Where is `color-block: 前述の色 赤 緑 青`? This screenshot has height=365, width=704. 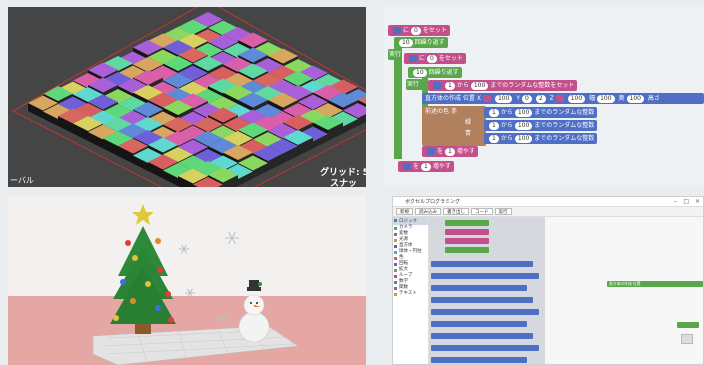 color-block: 前述の色 赤 緑 青 is located at coordinates (454, 126).